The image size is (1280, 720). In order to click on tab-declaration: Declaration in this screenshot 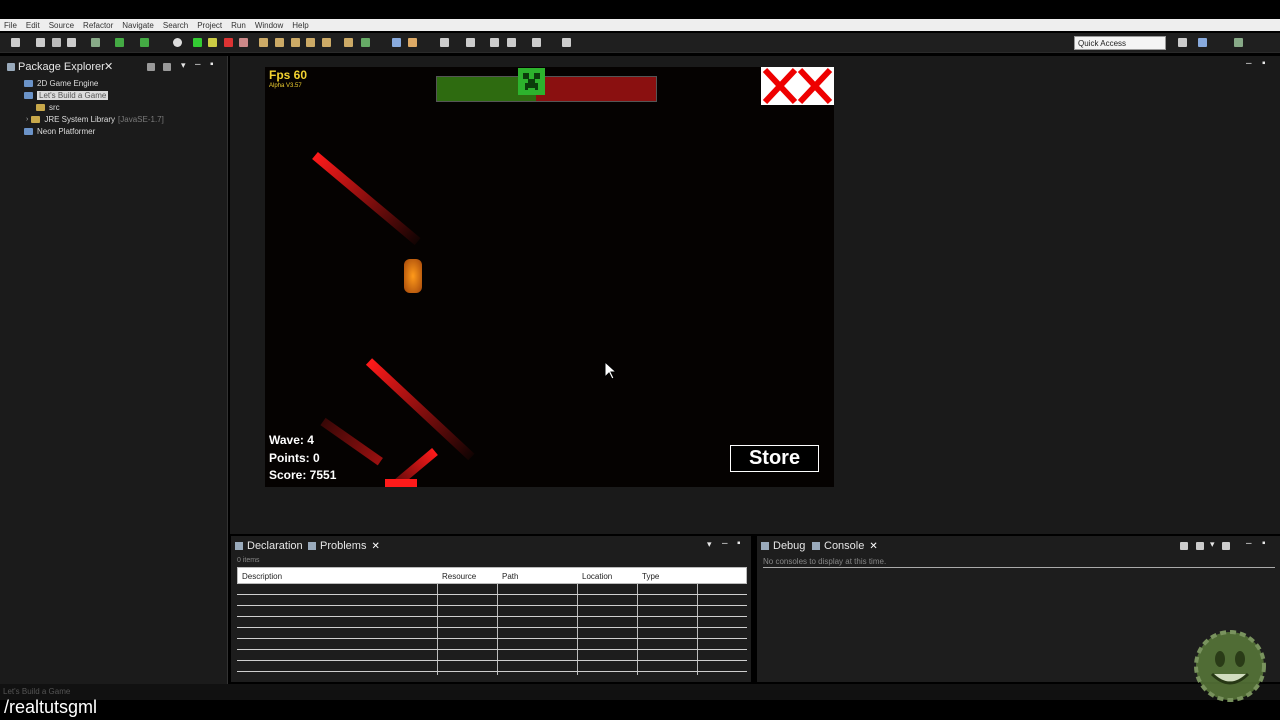, I will do `click(269, 546)`.